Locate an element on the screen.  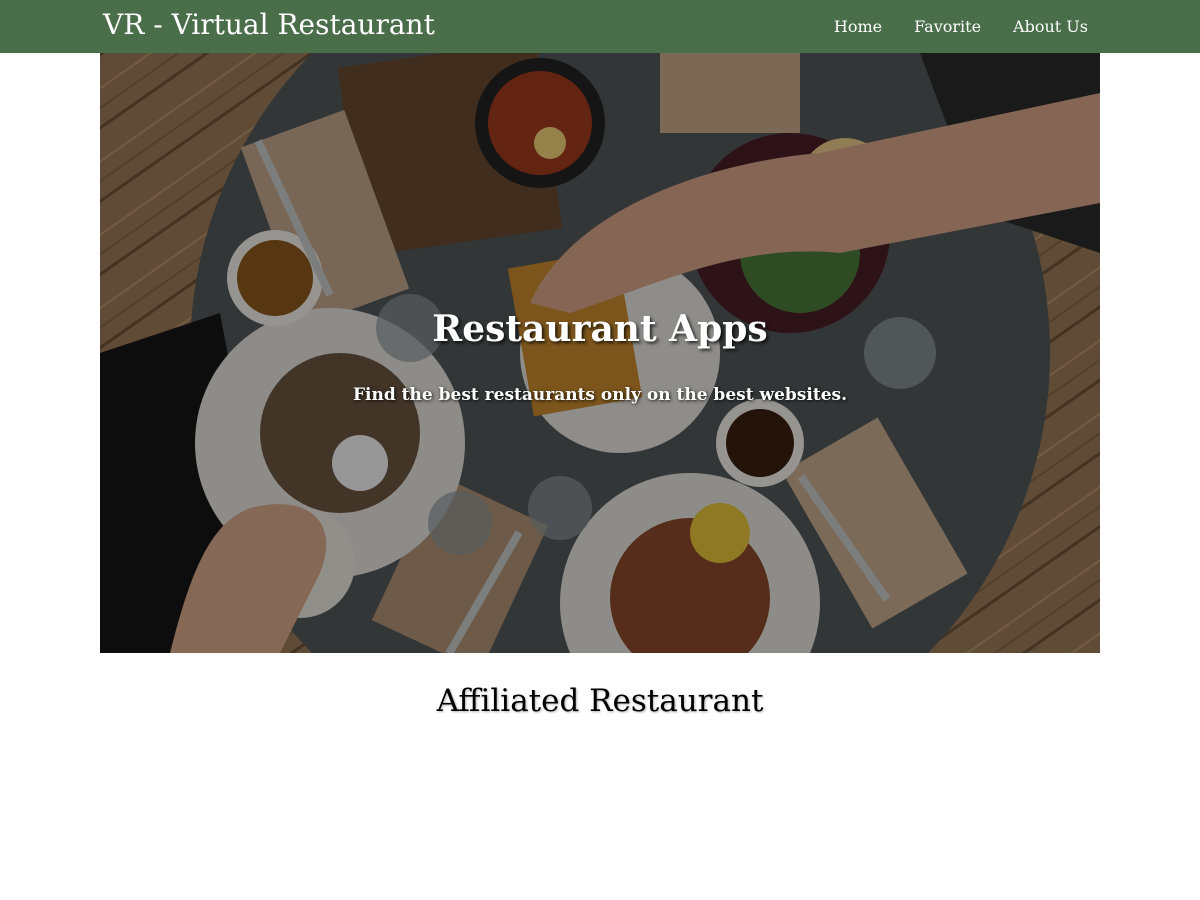
nav-link-about-us: About Us is located at coordinates (1050, 26).